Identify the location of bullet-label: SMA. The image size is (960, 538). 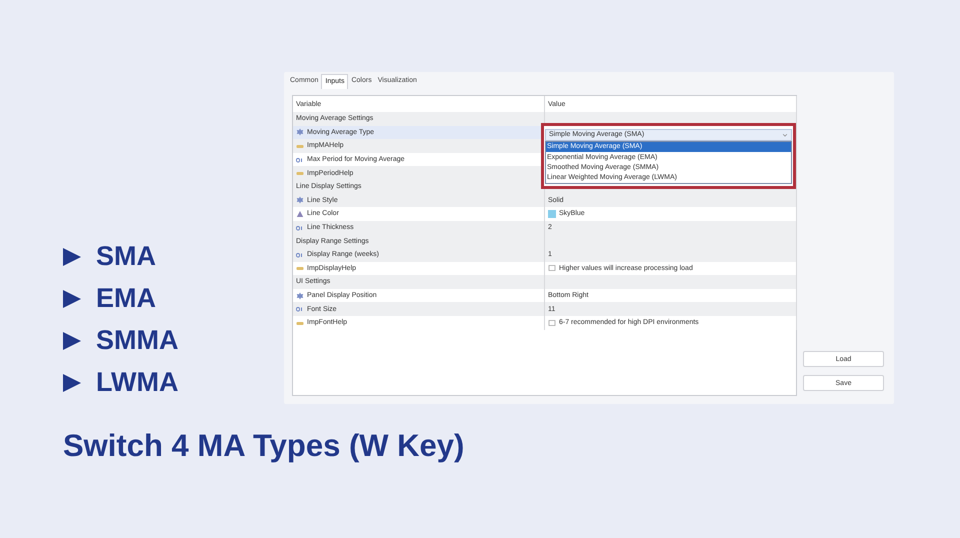
(126, 256).